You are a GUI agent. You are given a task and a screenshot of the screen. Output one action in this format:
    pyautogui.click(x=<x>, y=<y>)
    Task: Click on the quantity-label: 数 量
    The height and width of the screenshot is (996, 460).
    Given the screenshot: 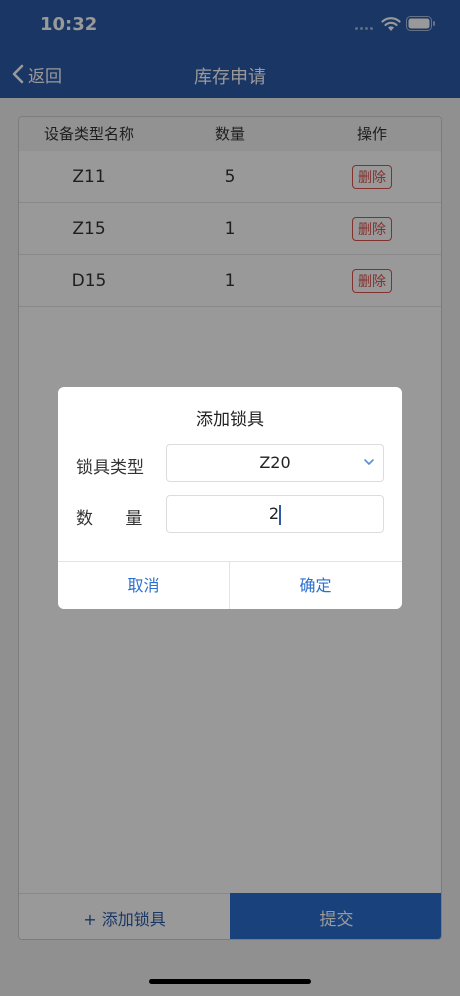 What is the action you would take?
    pyautogui.click(x=109, y=519)
    